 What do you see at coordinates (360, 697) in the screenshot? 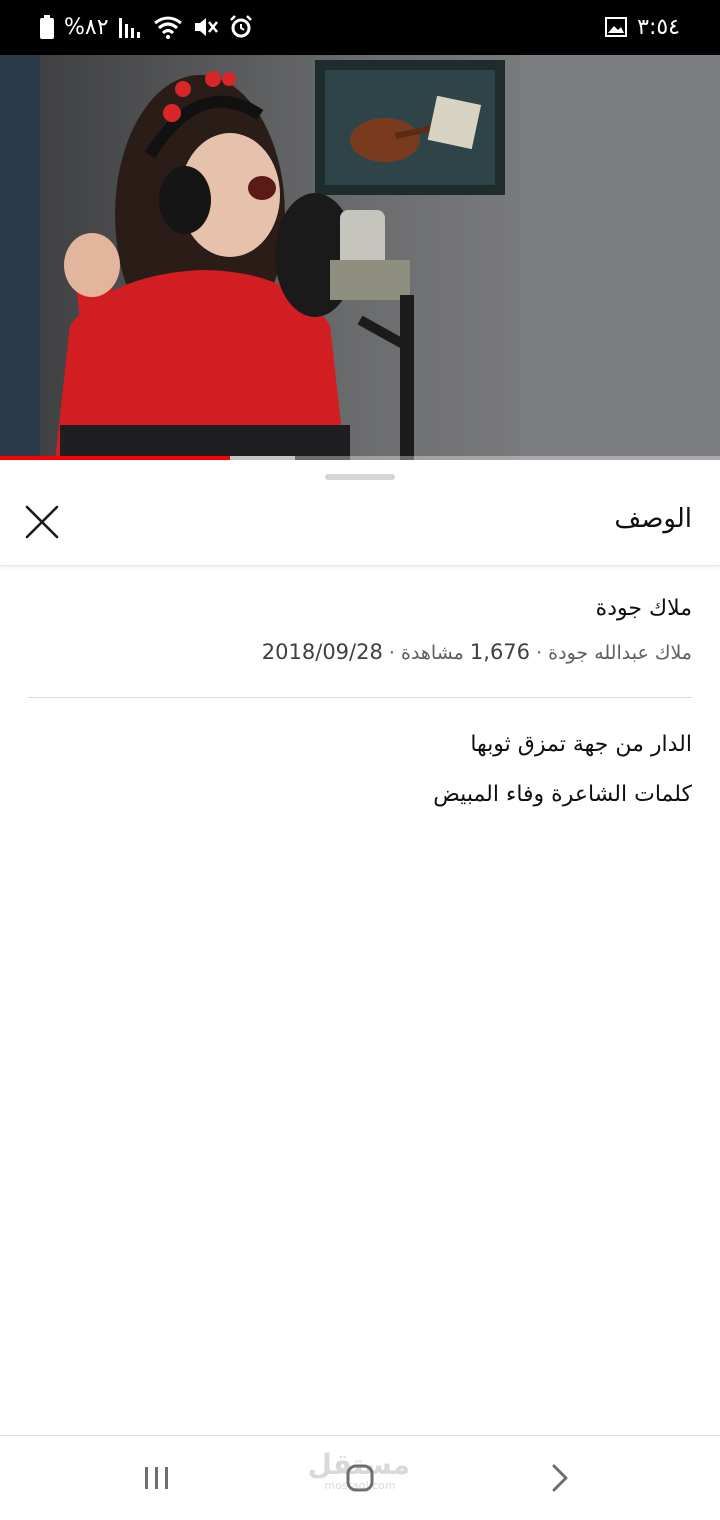
I see `divider` at bounding box center [360, 697].